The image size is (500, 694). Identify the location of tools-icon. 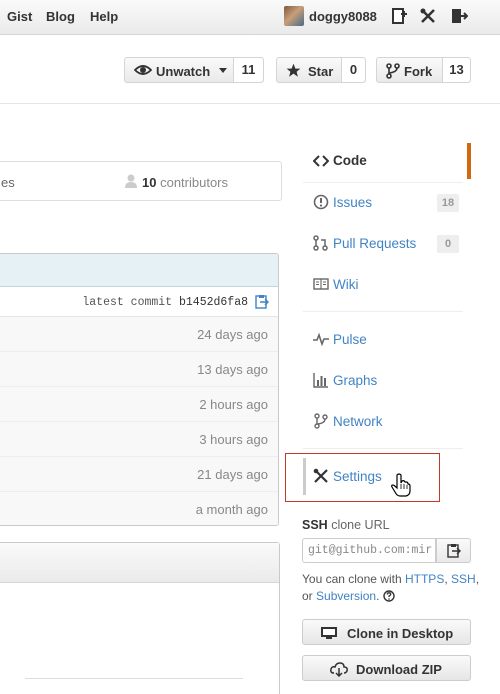
(320, 475).